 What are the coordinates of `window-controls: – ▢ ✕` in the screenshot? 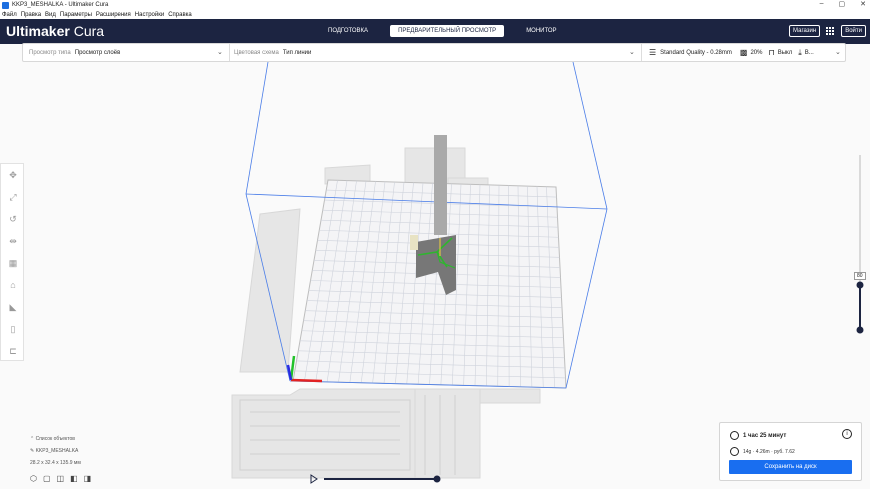 It's located at (843, 4).